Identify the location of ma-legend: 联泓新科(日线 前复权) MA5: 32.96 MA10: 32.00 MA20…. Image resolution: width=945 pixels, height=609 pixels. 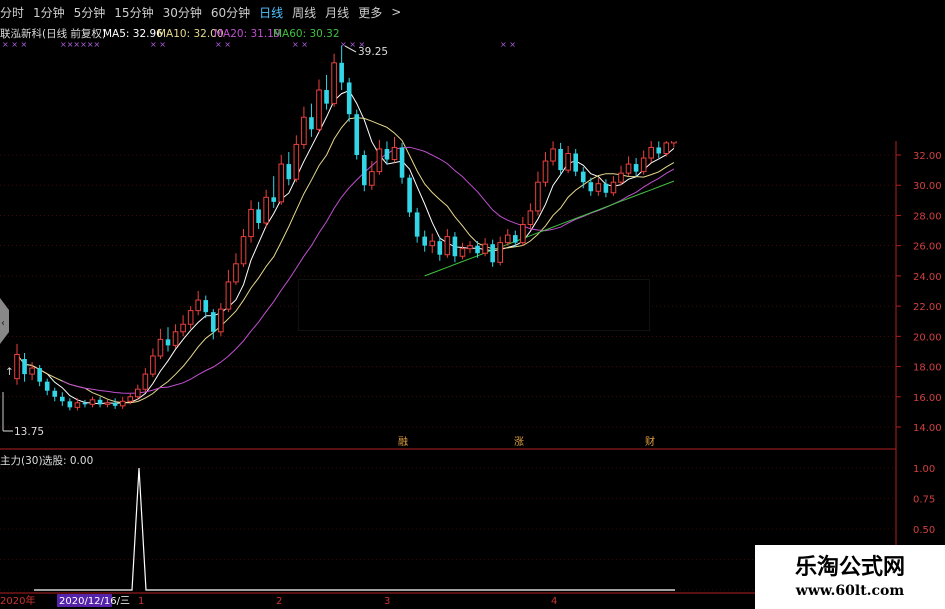
(170, 33).